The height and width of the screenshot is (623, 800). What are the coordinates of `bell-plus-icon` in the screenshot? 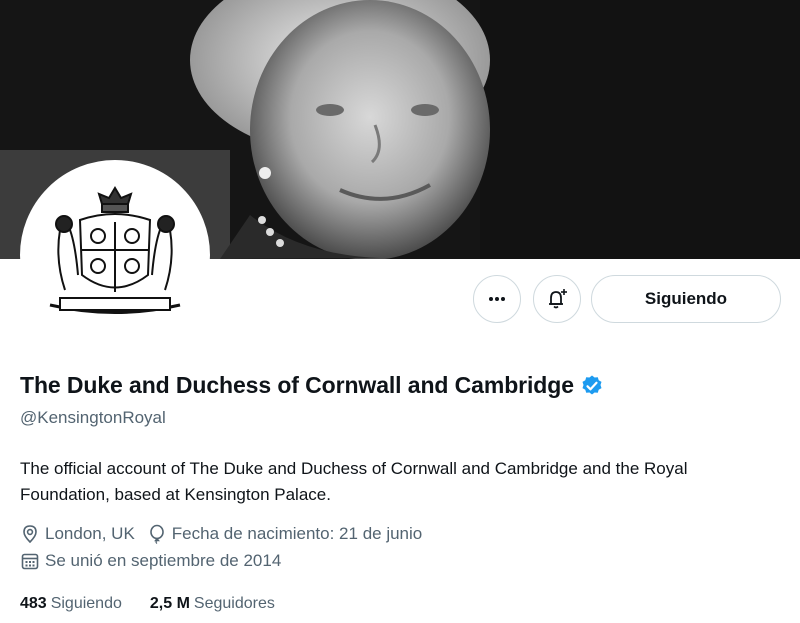 It's located at (558, 299).